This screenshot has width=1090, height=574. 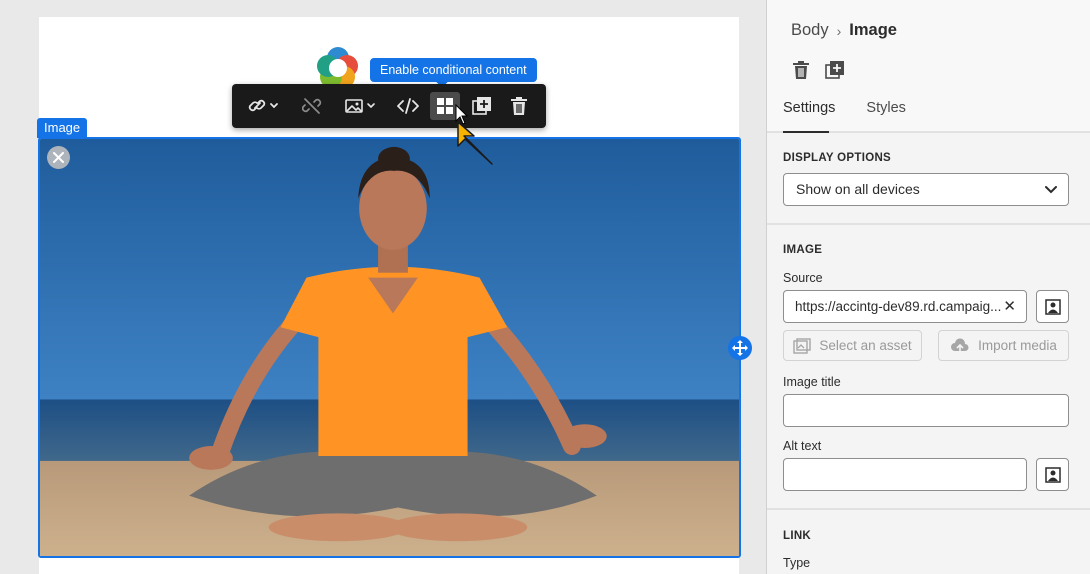 What do you see at coordinates (802, 345) in the screenshot?
I see `asset-icon` at bounding box center [802, 345].